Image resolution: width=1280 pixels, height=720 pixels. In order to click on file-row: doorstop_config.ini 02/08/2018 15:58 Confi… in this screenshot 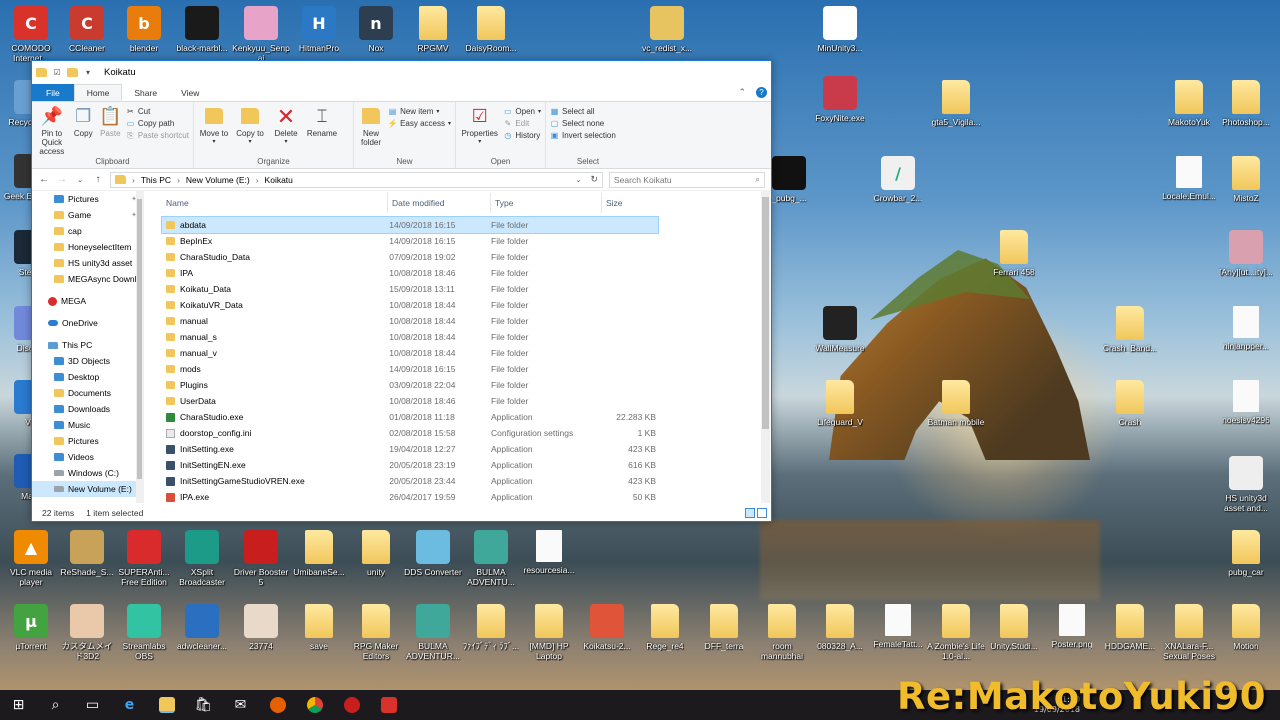, I will do `click(410, 433)`.